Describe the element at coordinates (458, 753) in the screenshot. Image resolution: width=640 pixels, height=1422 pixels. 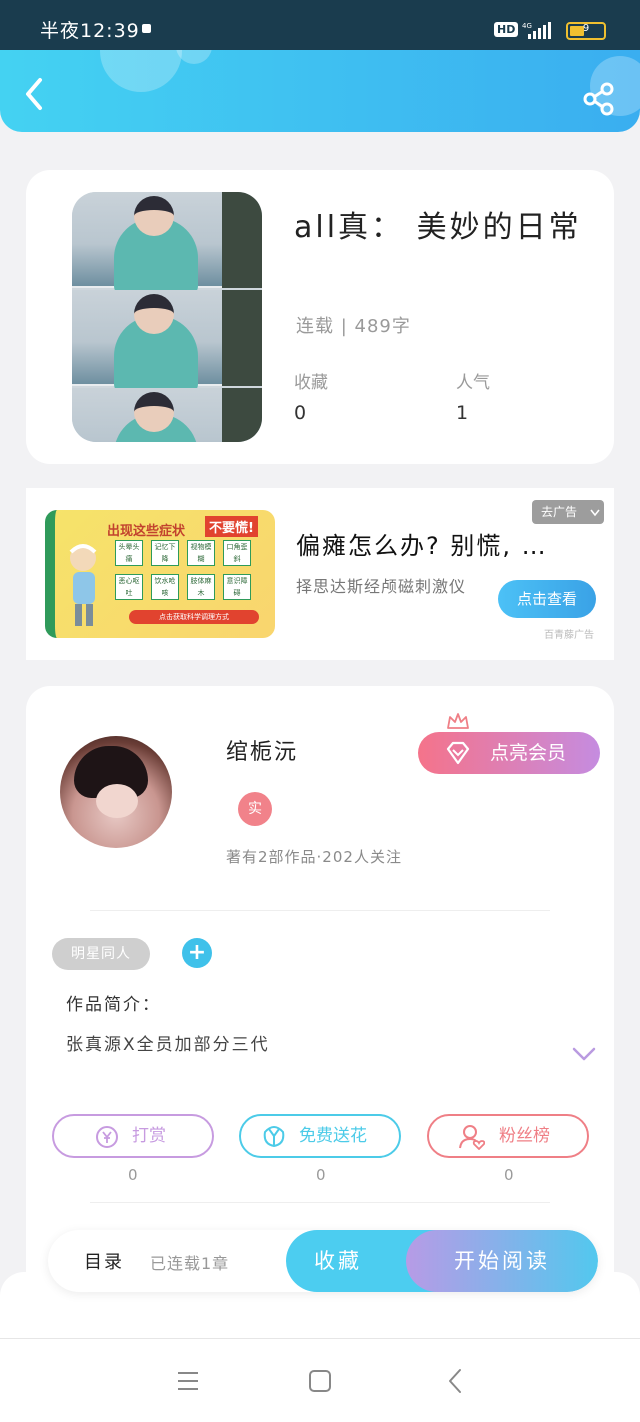
I see `diamond-icon` at that location.